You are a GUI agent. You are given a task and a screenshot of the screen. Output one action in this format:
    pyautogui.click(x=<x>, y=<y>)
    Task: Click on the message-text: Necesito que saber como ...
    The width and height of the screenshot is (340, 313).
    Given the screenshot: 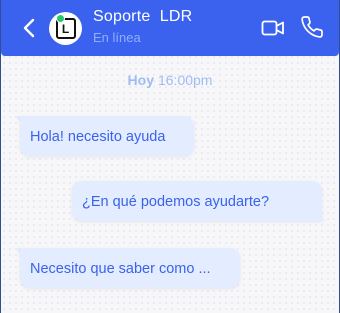 What is the action you would take?
    pyautogui.click(x=120, y=269)
    